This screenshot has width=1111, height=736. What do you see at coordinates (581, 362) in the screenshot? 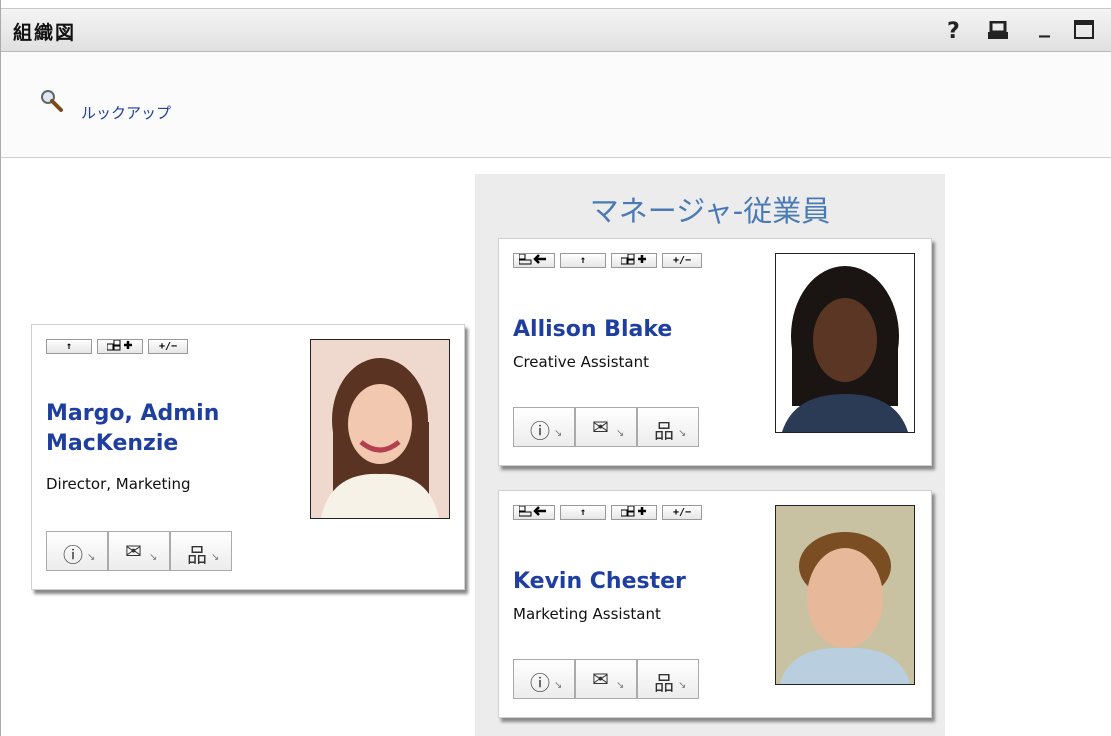
I see `person-title: Creative Assistant` at bounding box center [581, 362].